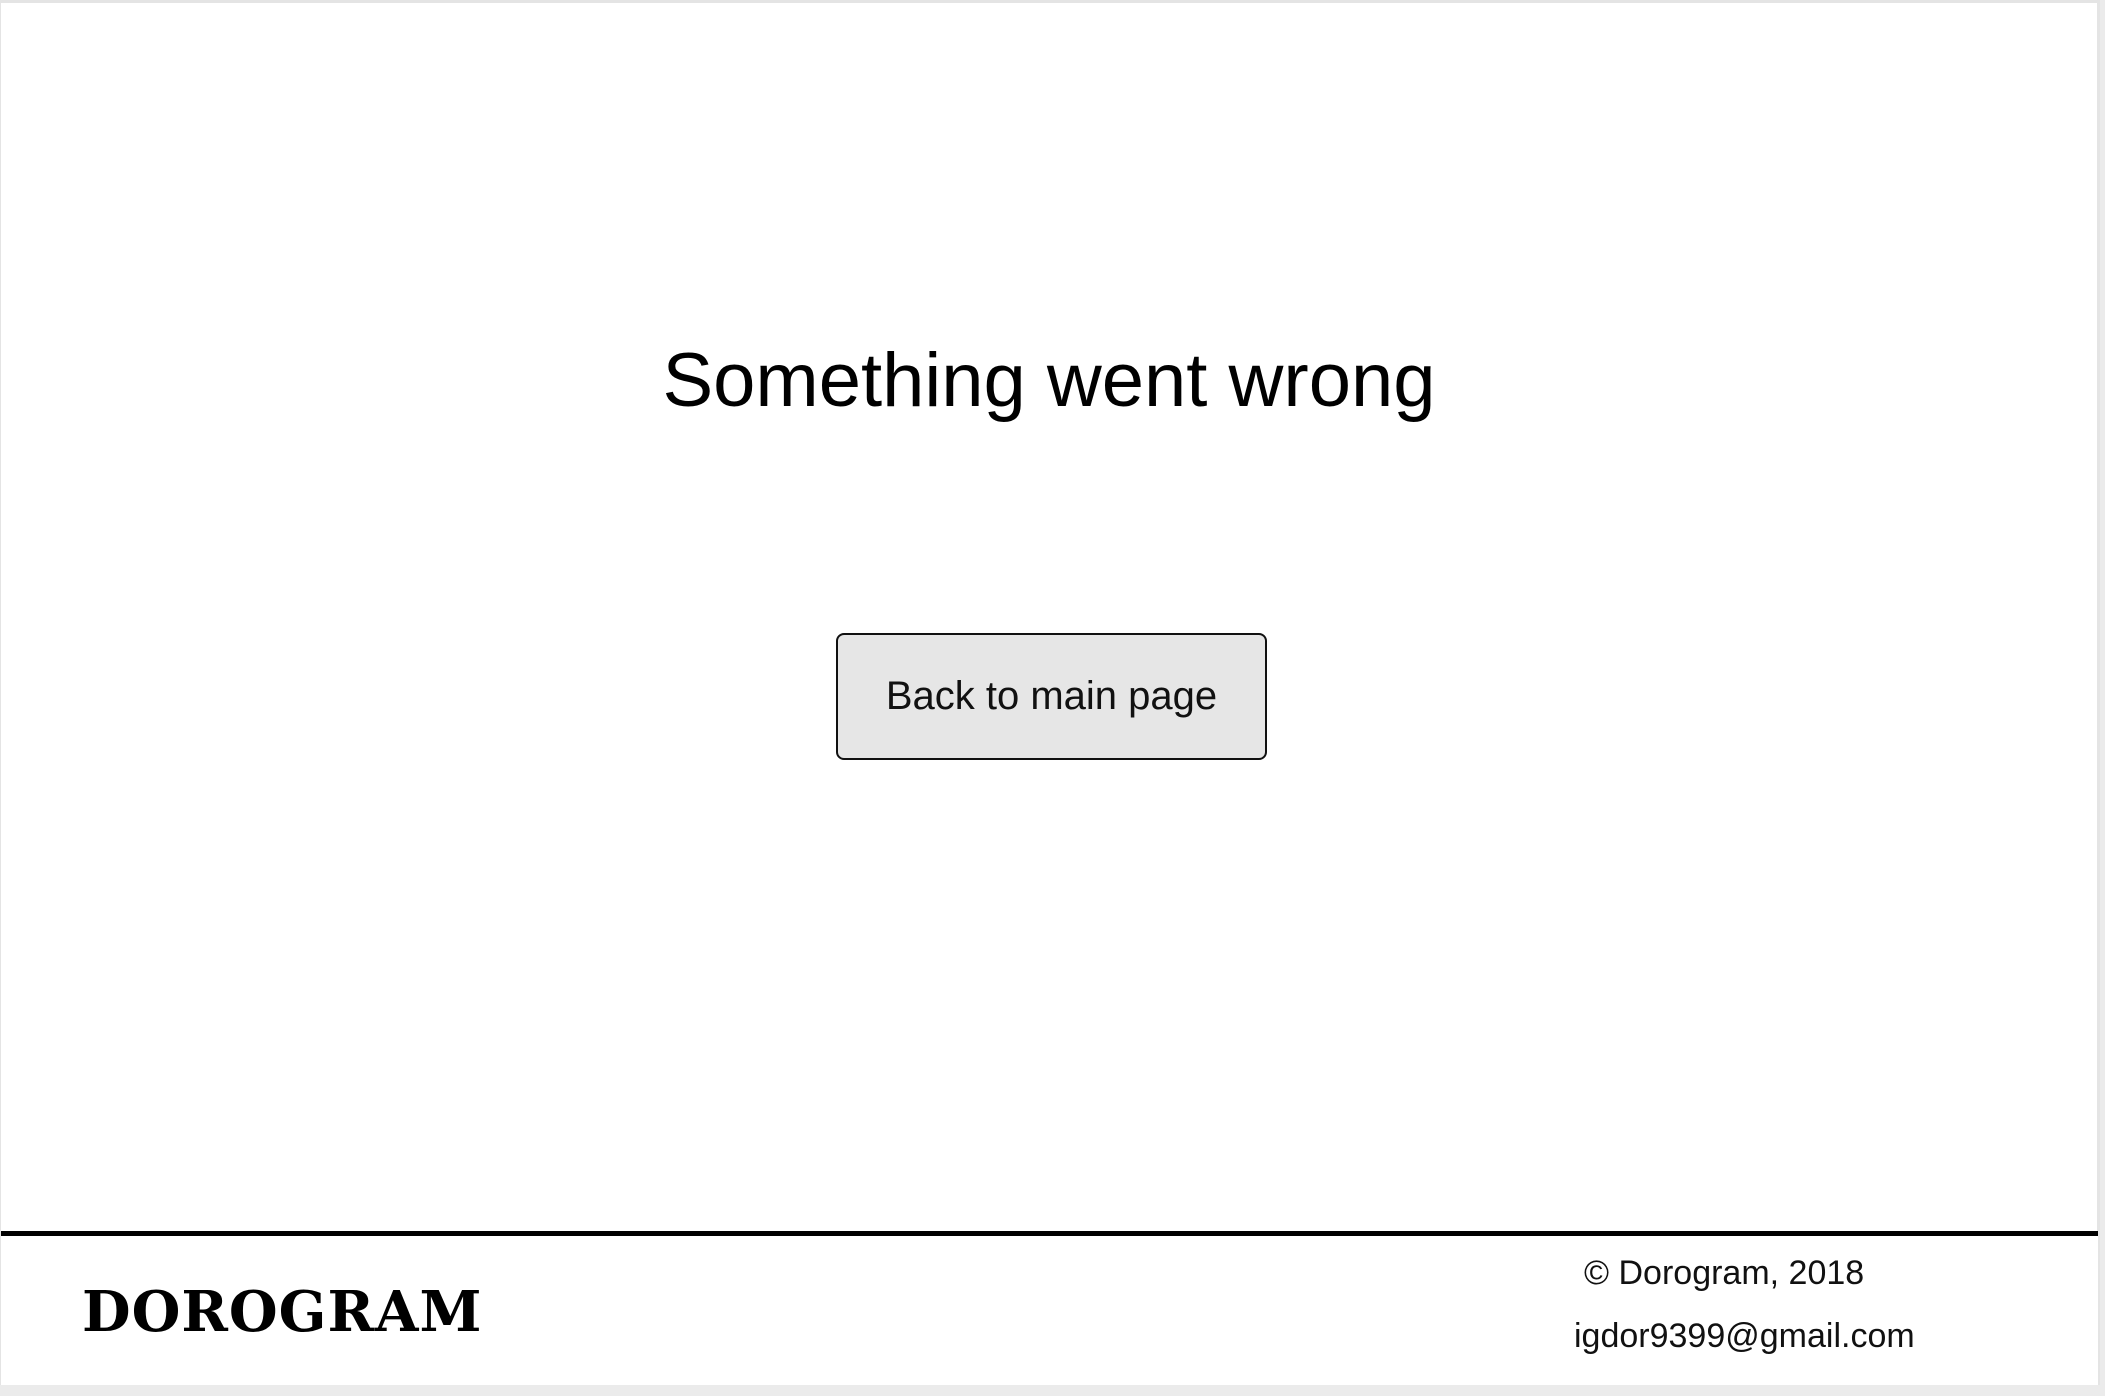 The image size is (2105, 1396). Describe the element at coordinates (1051, 696) in the screenshot. I see `back-to-main-page-button: Back to main page` at that location.